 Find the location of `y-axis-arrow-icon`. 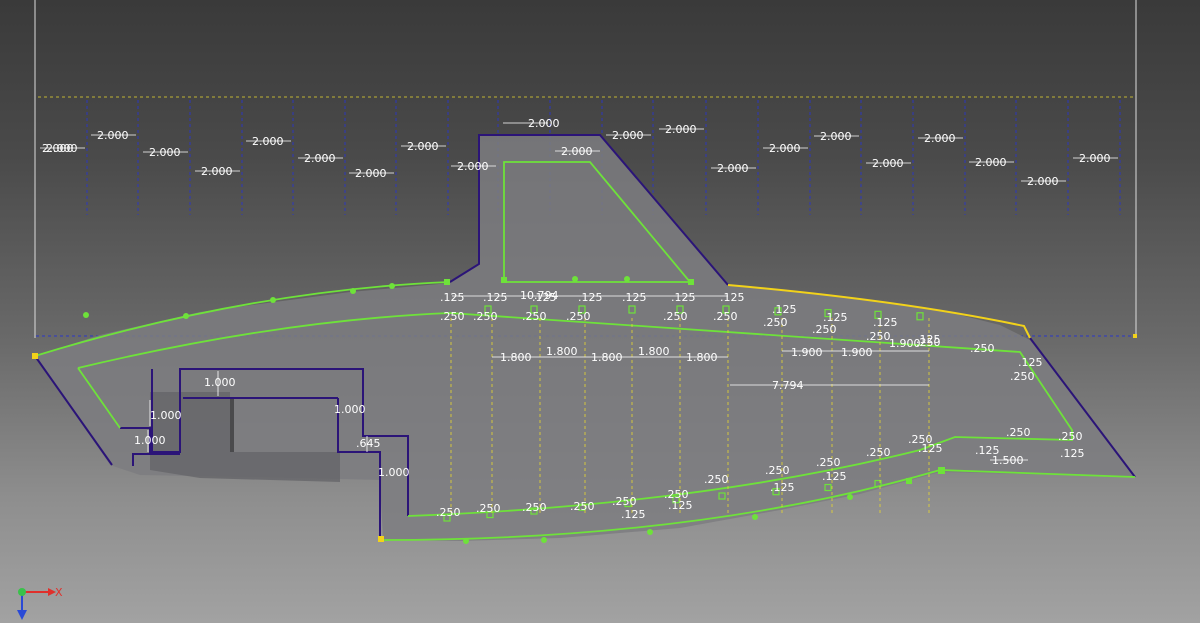

y-axis-arrow-icon is located at coordinates (22, 615).